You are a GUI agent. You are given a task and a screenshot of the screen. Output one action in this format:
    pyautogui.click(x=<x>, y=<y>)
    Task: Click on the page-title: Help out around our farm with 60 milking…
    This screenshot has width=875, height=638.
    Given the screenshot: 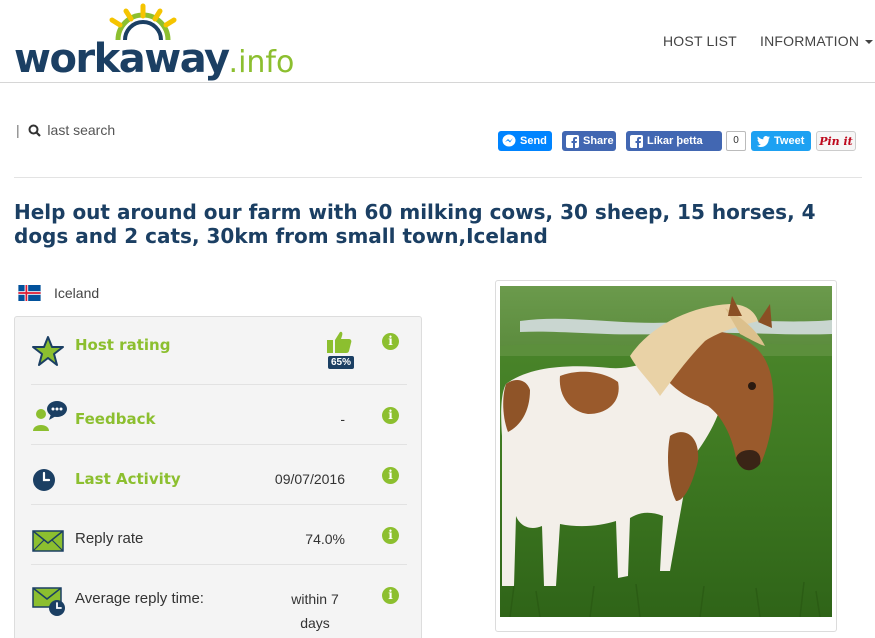 What is the action you would take?
    pyautogui.click(x=415, y=224)
    